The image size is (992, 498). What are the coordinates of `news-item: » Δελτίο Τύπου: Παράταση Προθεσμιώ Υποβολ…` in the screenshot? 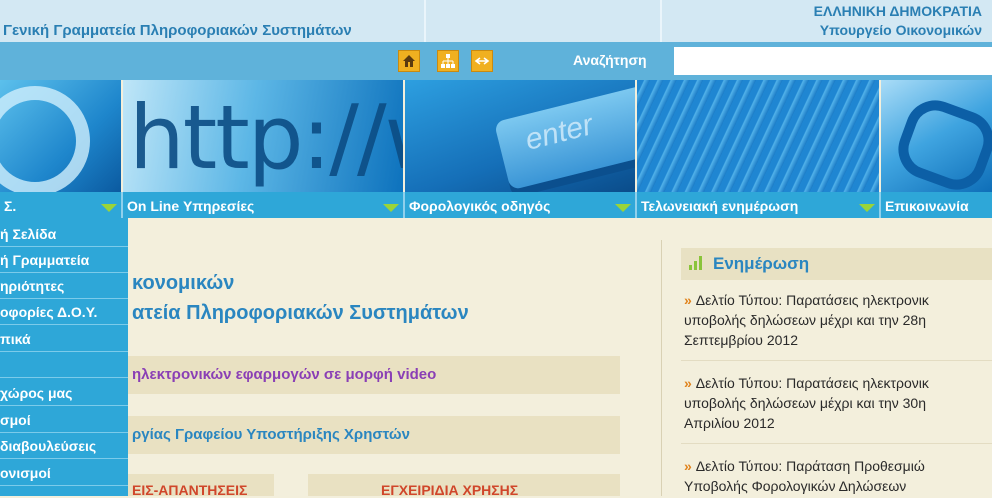 It's located at (838, 476).